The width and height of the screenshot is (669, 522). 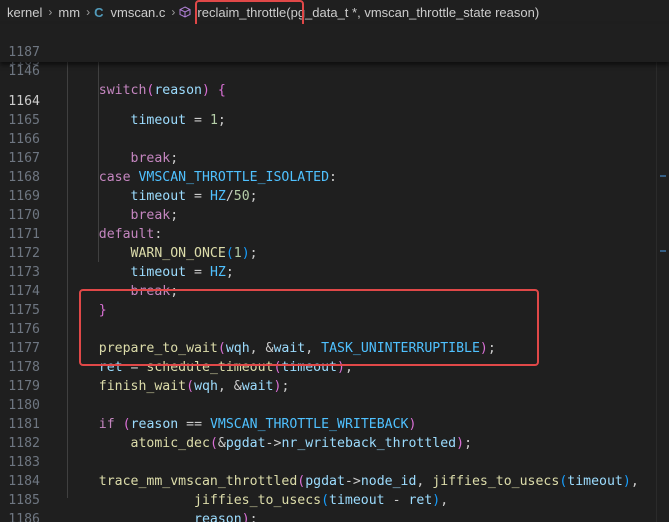 I want to click on breadcrumb-kernel: kernel, so click(x=24, y=12).